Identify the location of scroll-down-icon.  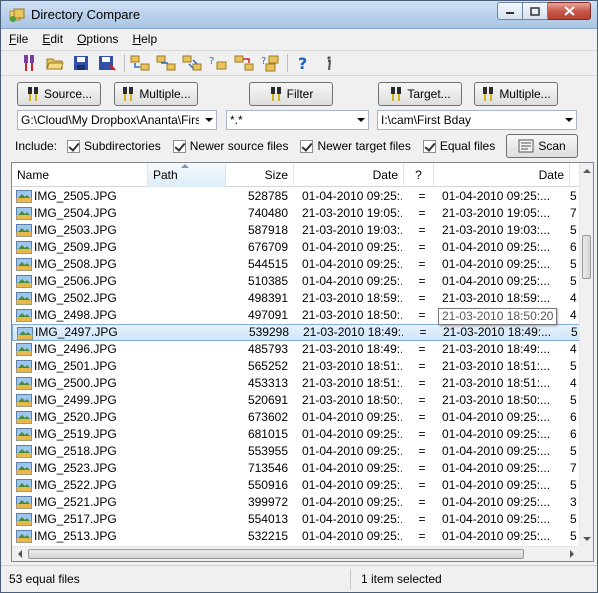
(587, 539).